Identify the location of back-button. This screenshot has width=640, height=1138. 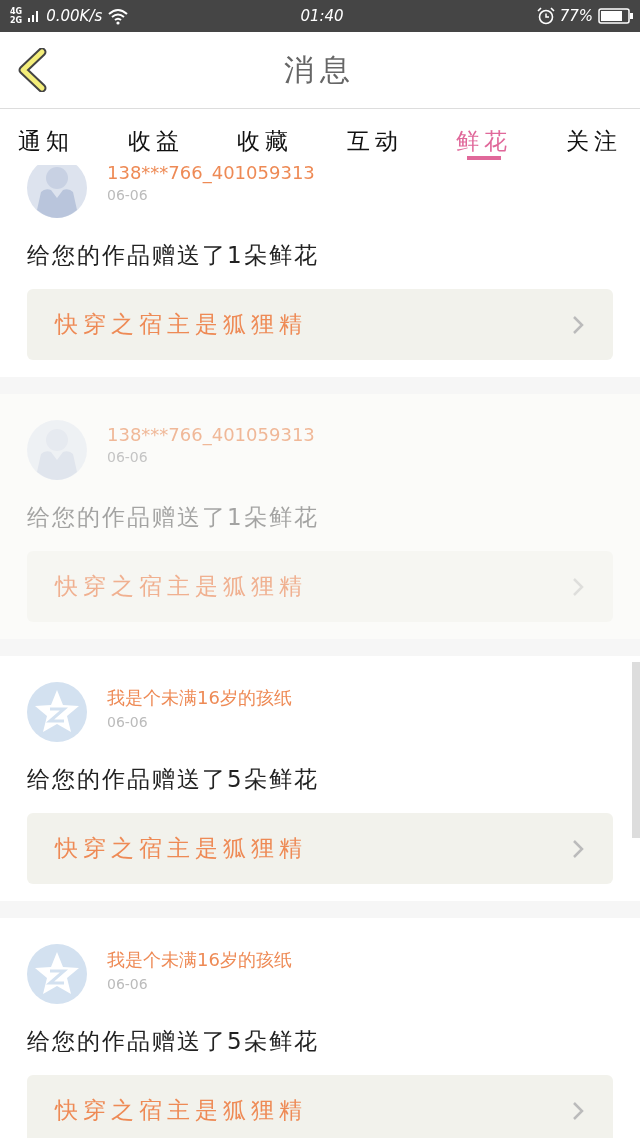
(32, 70).